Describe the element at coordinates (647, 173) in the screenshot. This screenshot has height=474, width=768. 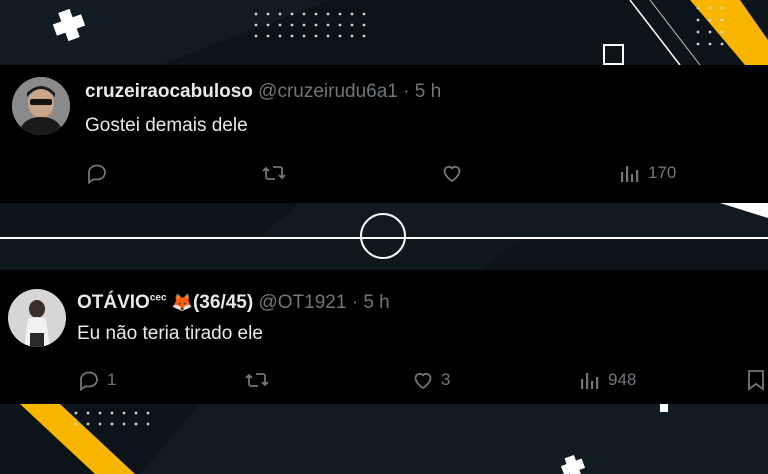
I see `views-button: 170` at that location.